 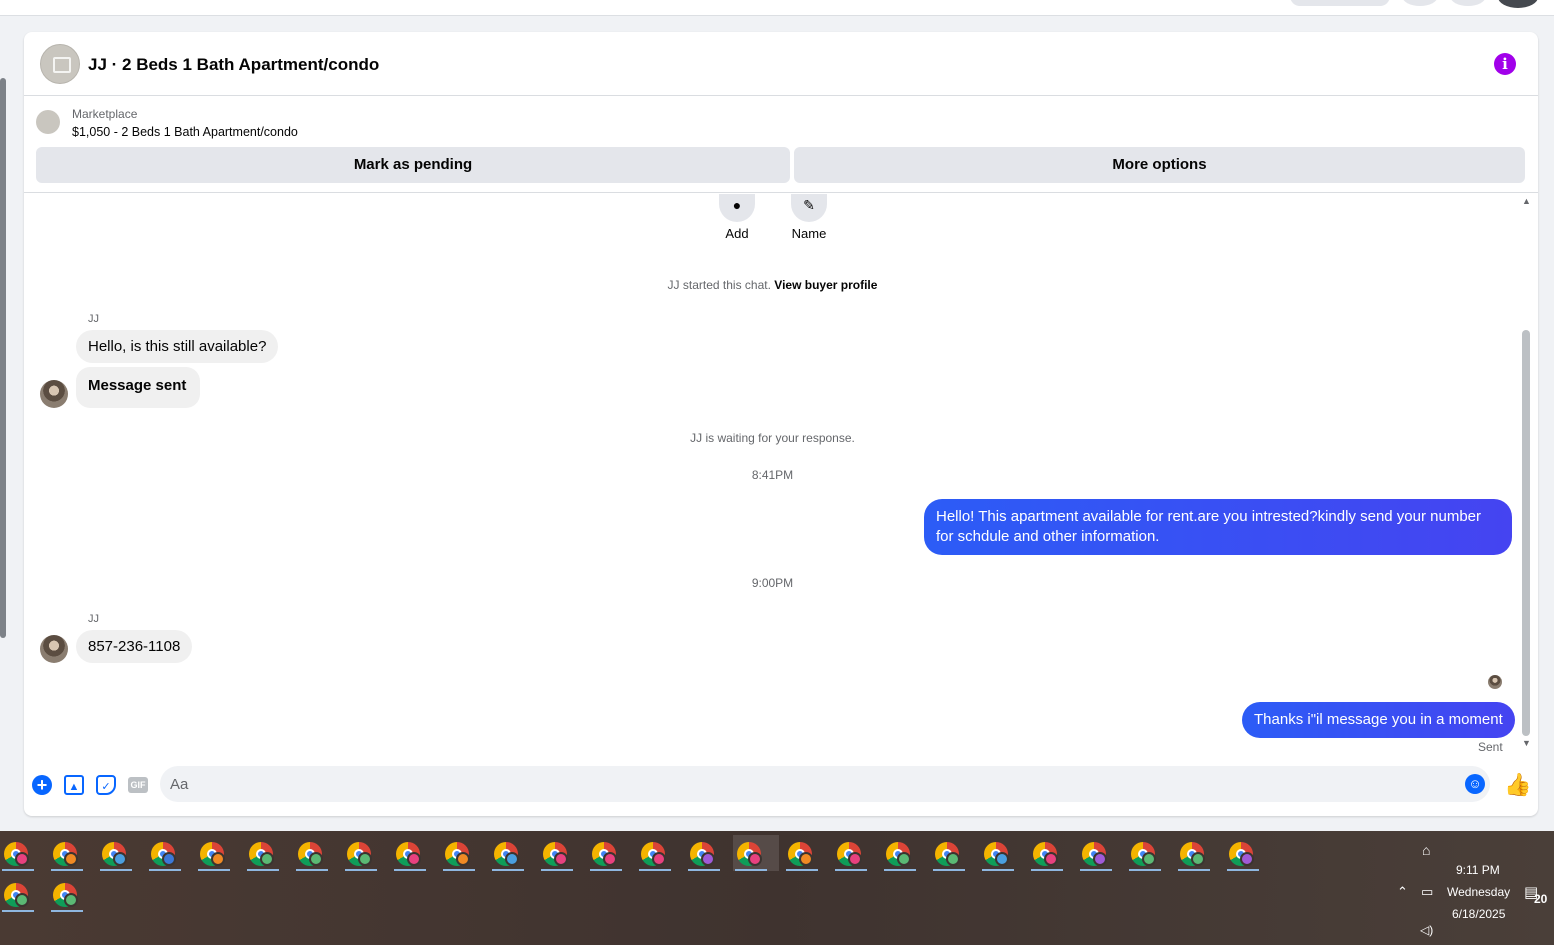 What do you see at coordinates (1478, 892) in the screenshot?
I see `clock-day: Wednesday` at bounding box center [1478, 892].